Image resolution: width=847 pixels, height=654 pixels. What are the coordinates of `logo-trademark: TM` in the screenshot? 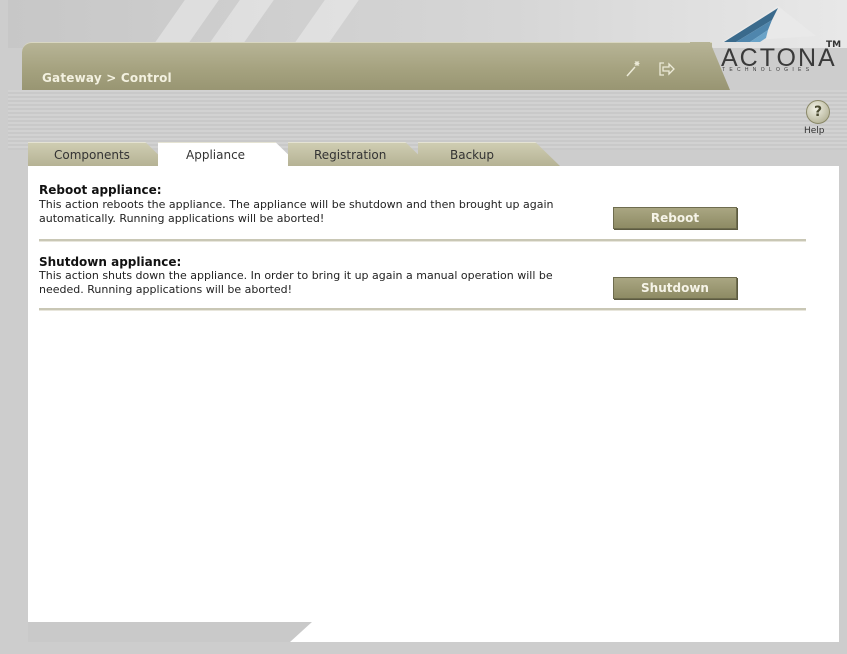 It's located at (834, 45).